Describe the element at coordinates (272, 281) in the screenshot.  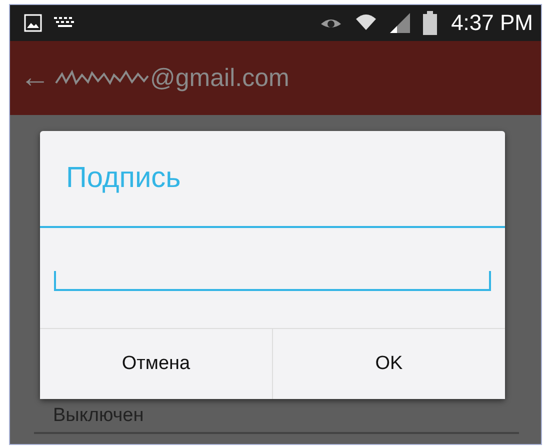
I see `signature-input` at that location.